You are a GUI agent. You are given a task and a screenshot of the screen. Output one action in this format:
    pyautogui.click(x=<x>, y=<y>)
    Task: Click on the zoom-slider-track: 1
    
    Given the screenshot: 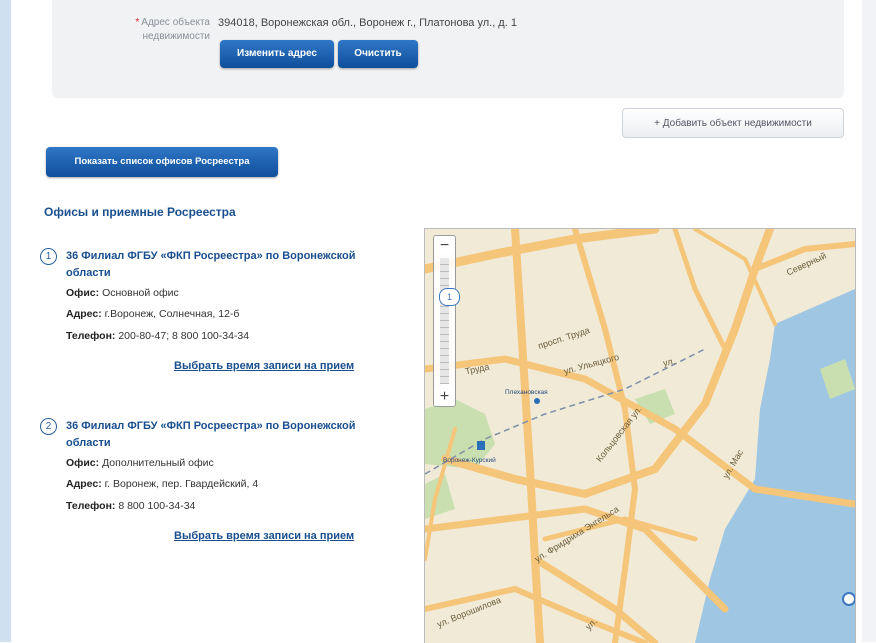 What is the action you would take?
    pyautogui.click(x=449, y=321)
    